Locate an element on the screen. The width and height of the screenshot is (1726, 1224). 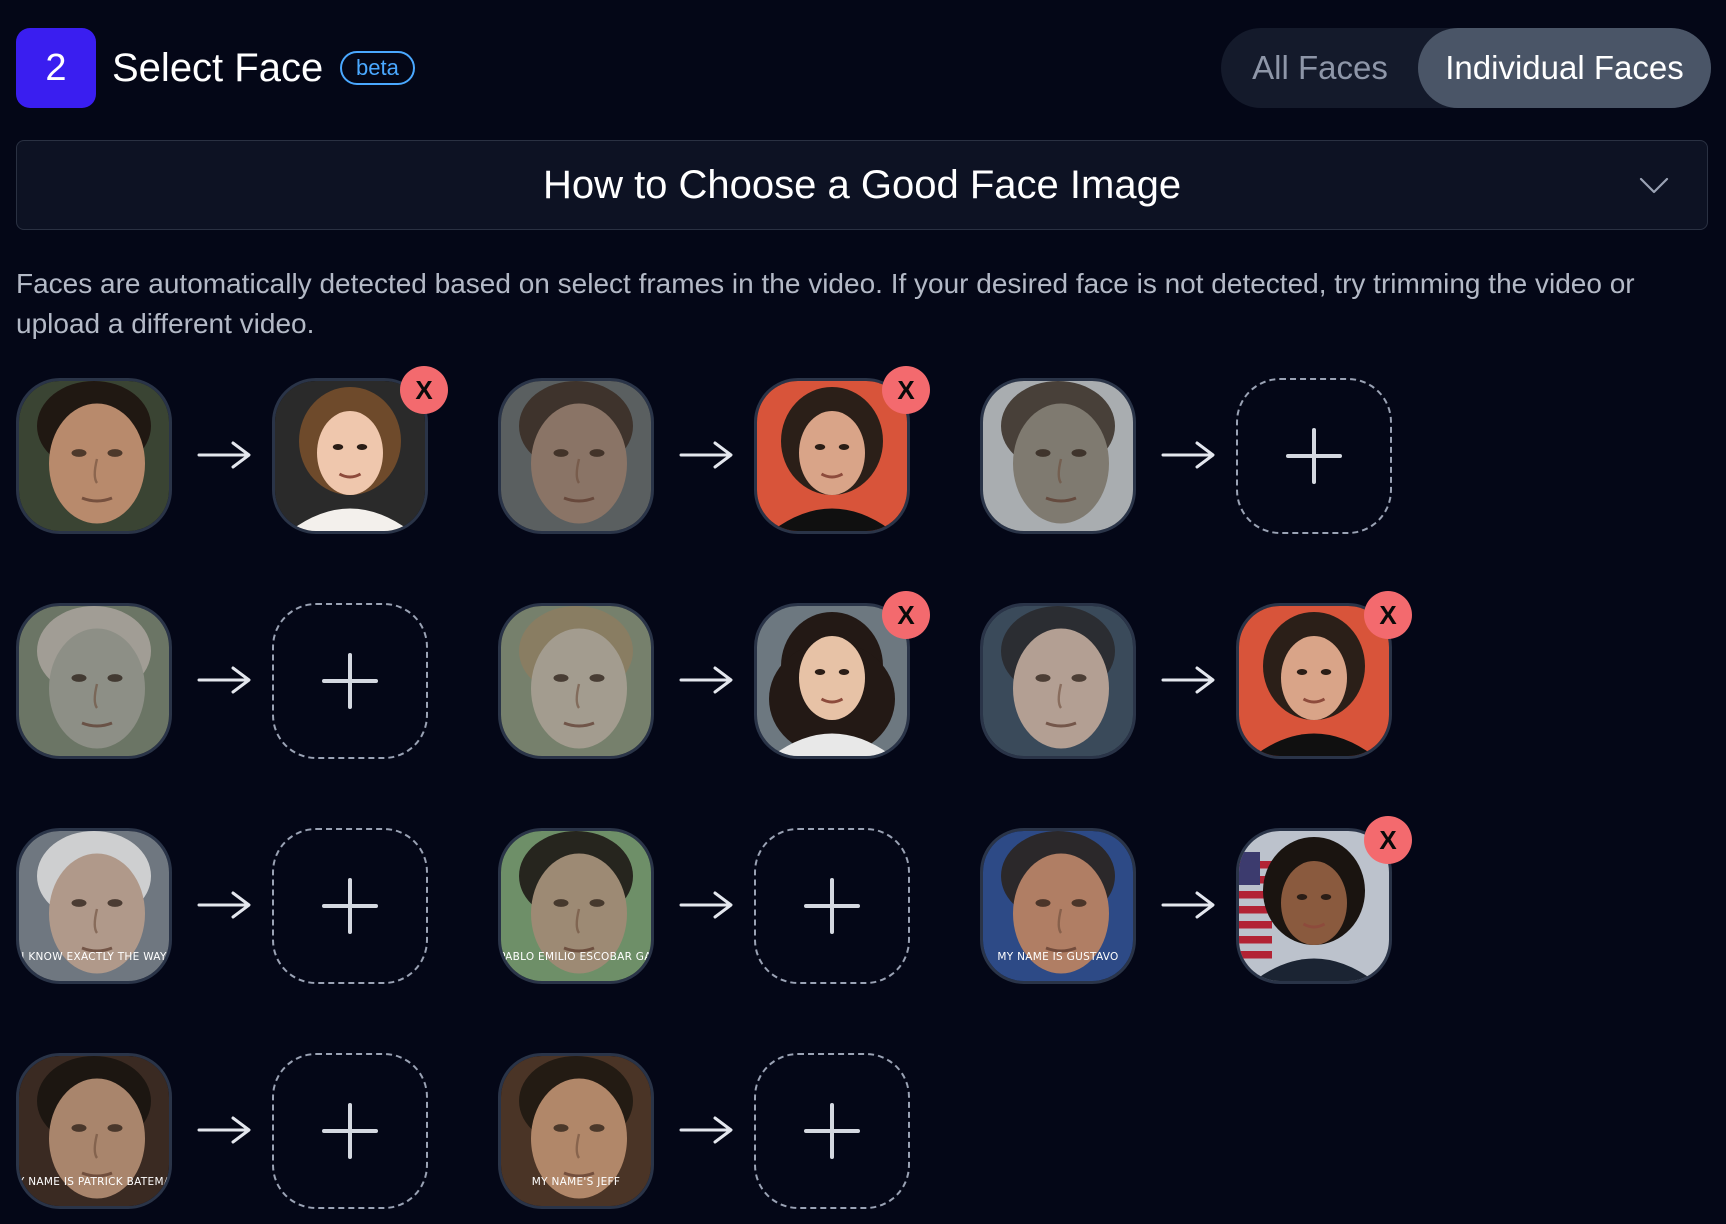
face-pair: MY NAME'S JEFF is located at coordinates (718, 1133).